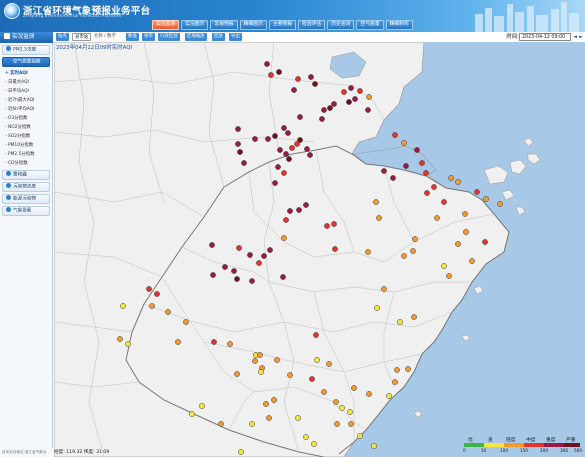  Describe the element at coordinates (26, 73) in the screenshot. I see `sidebar-item-realtime-aqi: + 实时AQI` at that location.